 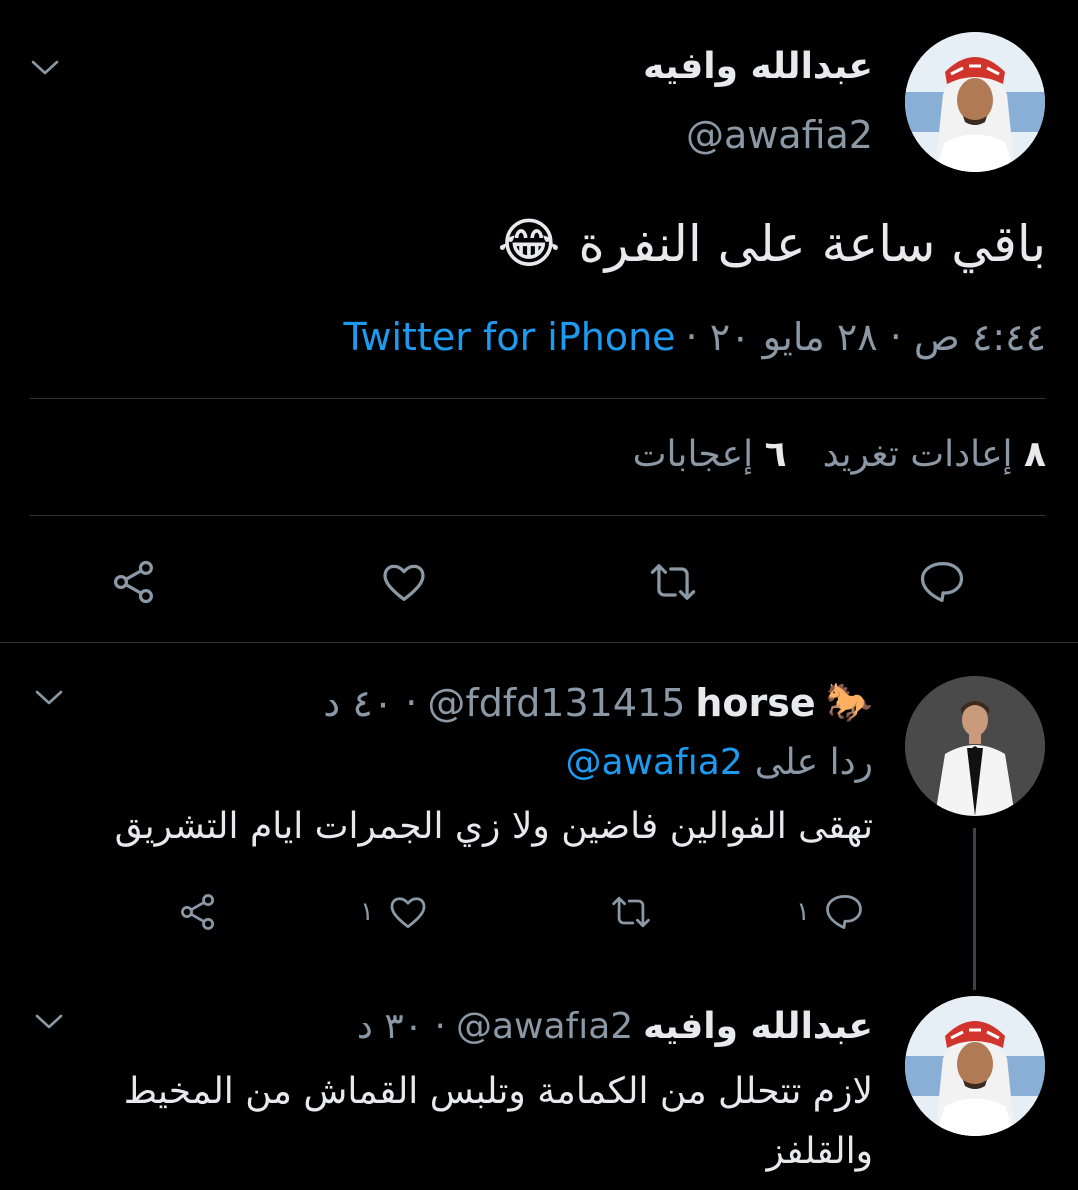 What do you see at coordinates (758, 66) in the screenshot?
I see `author-display-name: عبدالله وافيه` at bounding box center [758, 66].